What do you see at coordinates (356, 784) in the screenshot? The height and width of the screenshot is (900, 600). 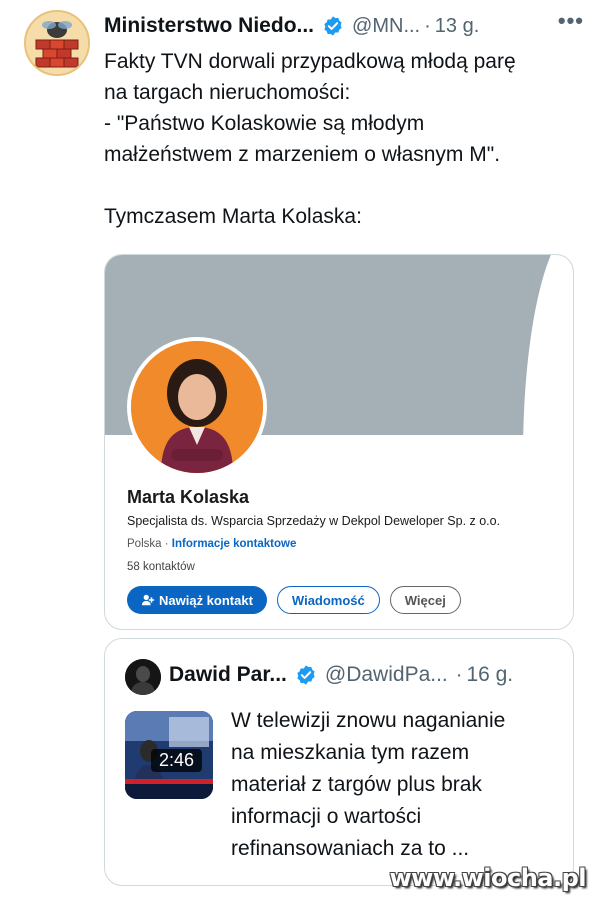 I see `quoted-line: materiał z targów plus brak` at bounding box center [356, 784].